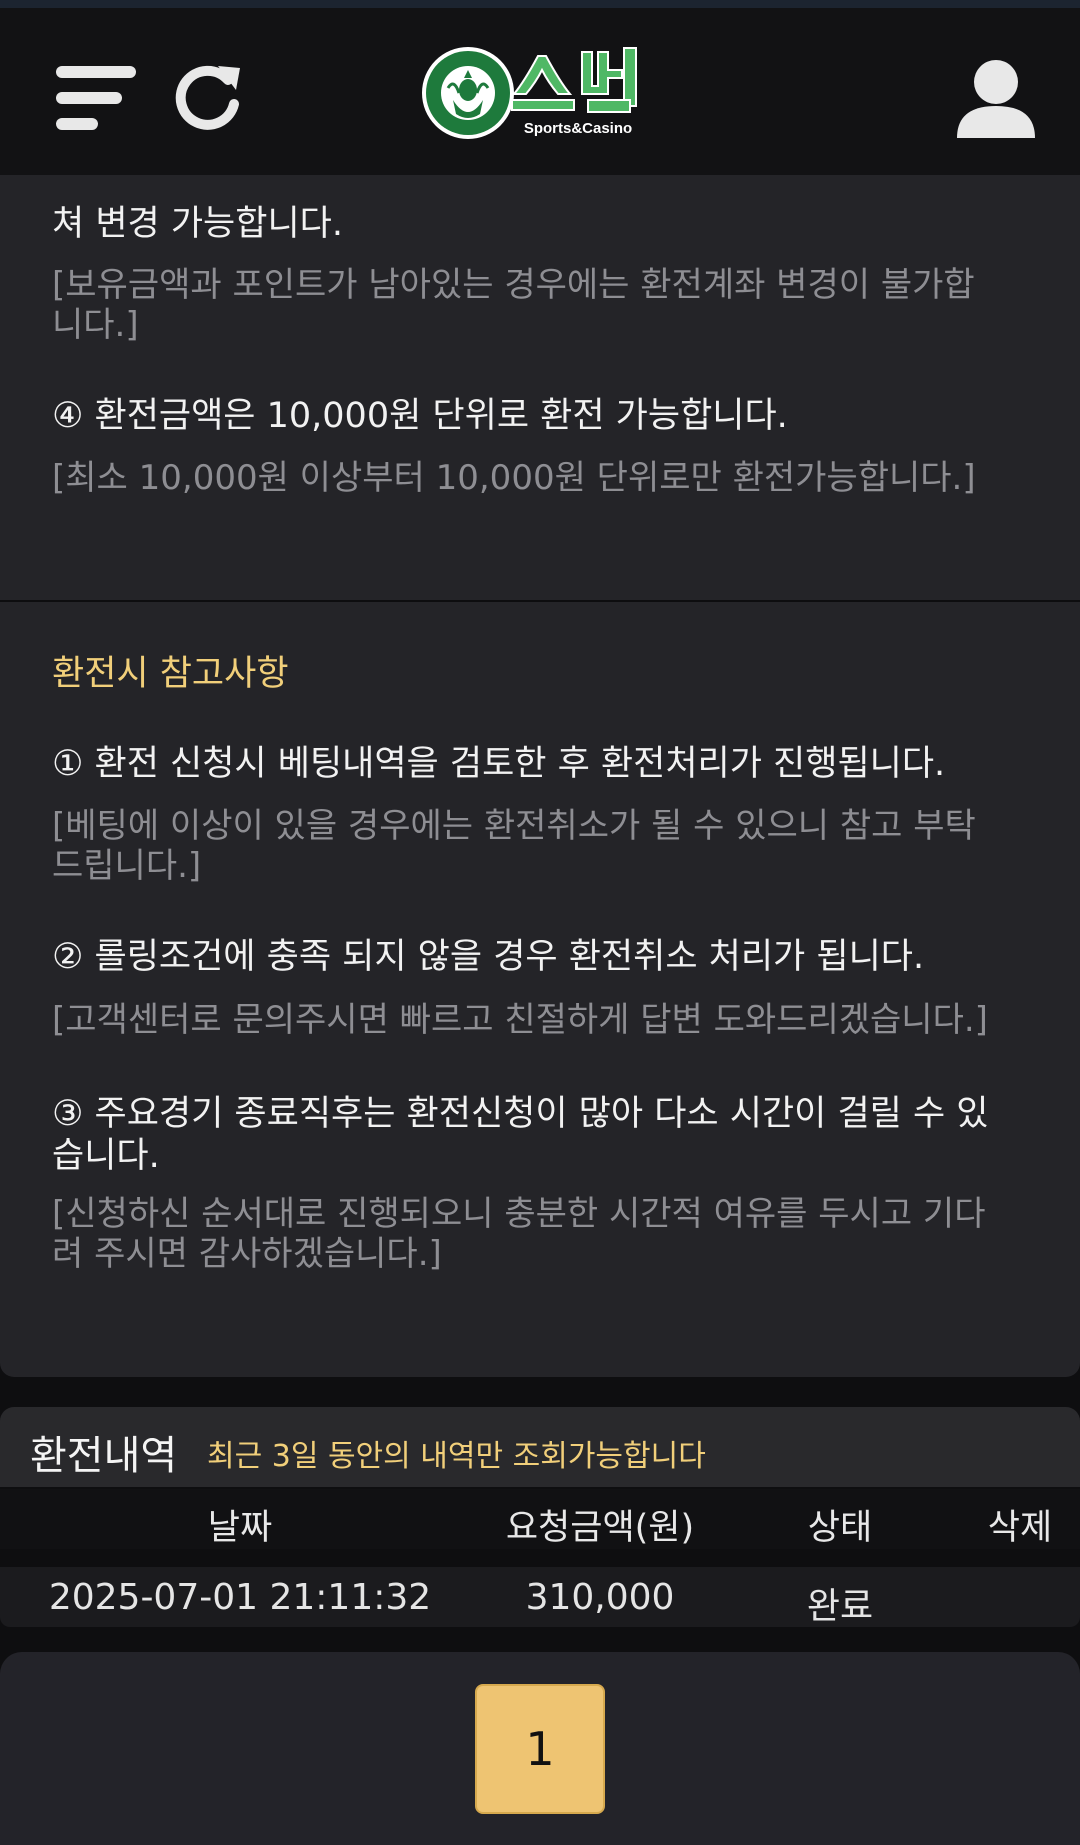 The image size is (1080, 1845). What do you see at coordinates (240, 1597) in the screenshot?
I see `row-date: 2025-07-01 21:11:32` at bounding box center [240, 1597].